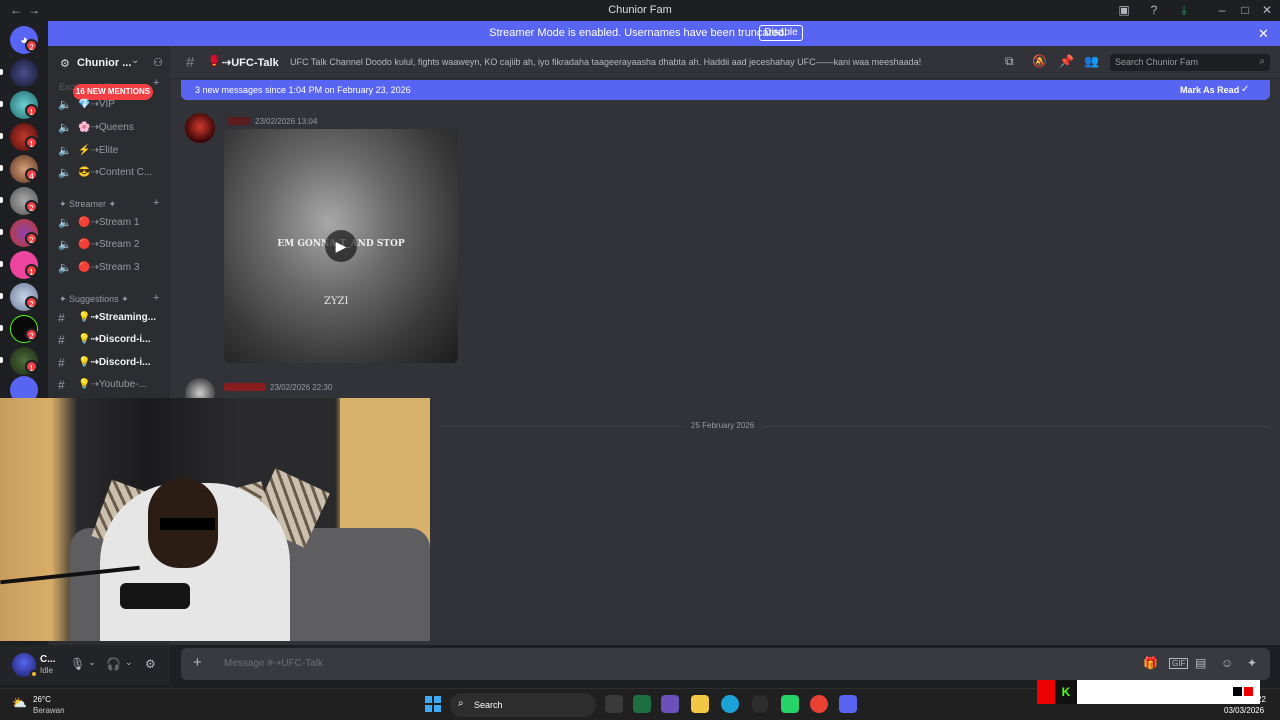 The image size is (1280, 720). Describe the element at coordinates (700, 704) in the screenshot. I see `file-explorer-icon` at that location.